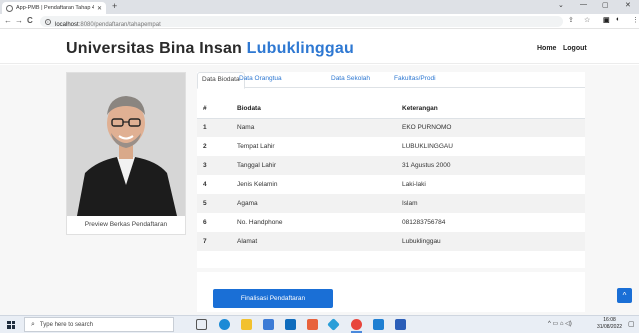 Image resolution: width=639 pixels, height=333 pixels. Describe the element at coordinates (273, 298) in the screenshot. I see `finalize-registration-button: Finalisasi Pendaftaran` at that location.